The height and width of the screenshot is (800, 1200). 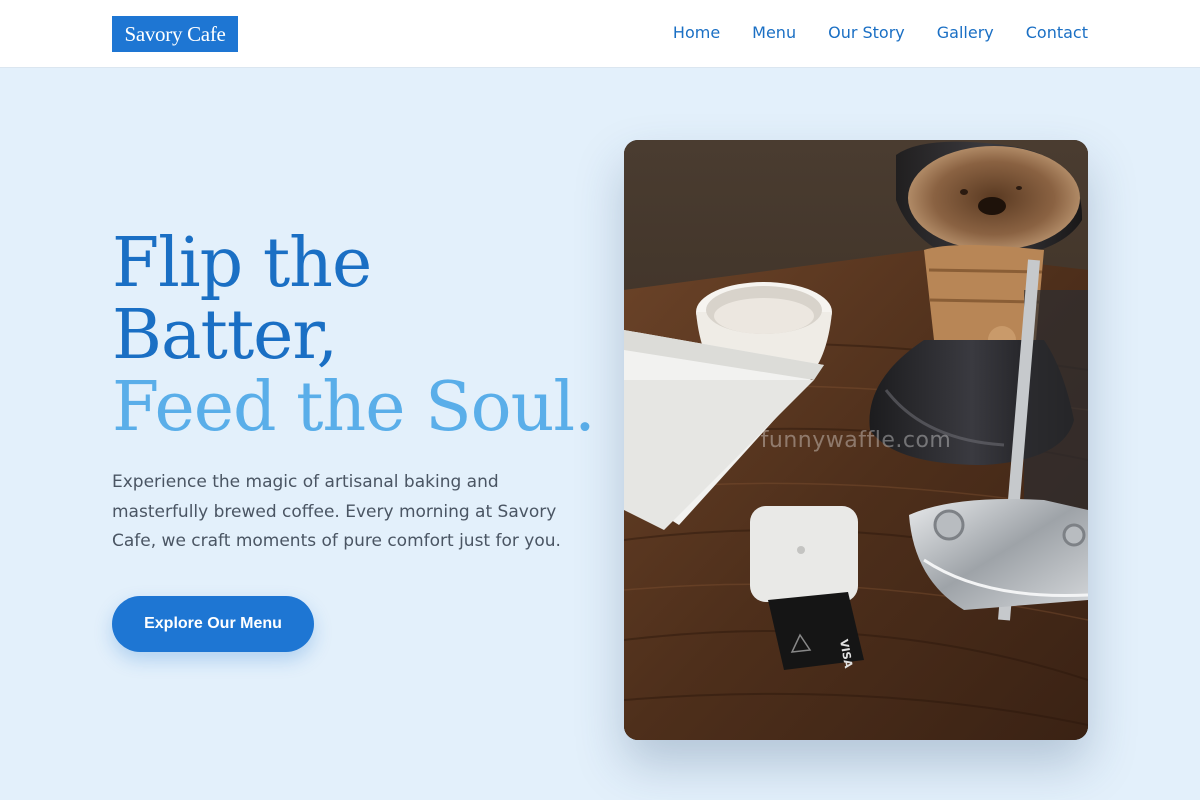 What do you see at coordinates (866, 33) in the screenshot?
I see `nav-link-our-story: Our Story` at bounding box center [866, 33].